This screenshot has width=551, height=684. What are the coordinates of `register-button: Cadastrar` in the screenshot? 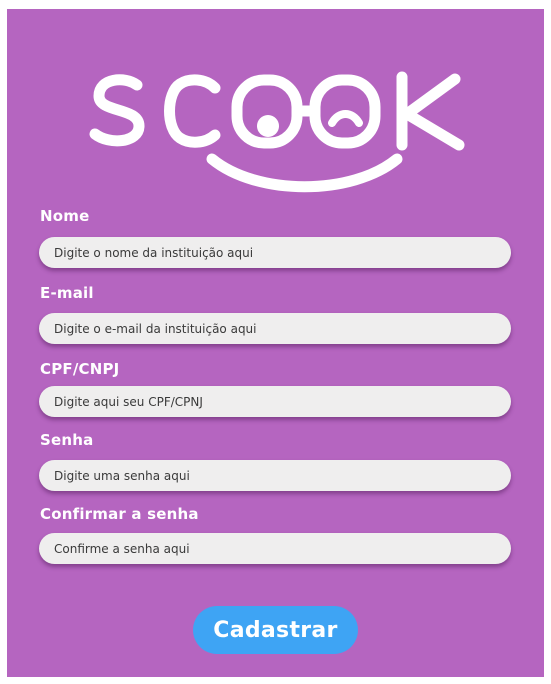 It's located at (275, 630).